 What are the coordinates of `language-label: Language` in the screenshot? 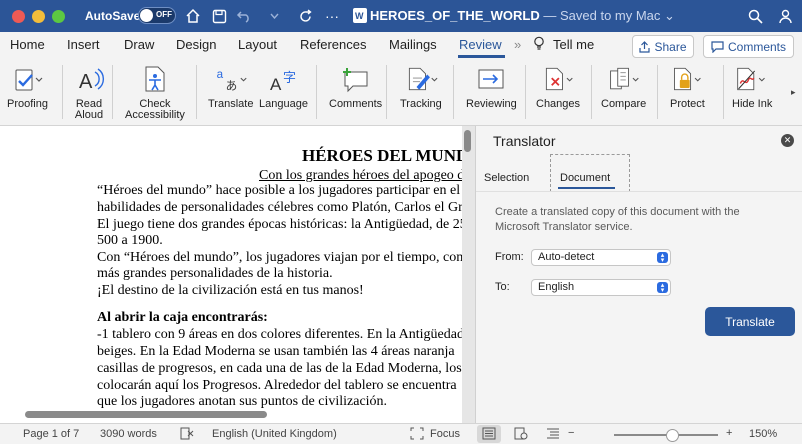 It's located at (283, 104).